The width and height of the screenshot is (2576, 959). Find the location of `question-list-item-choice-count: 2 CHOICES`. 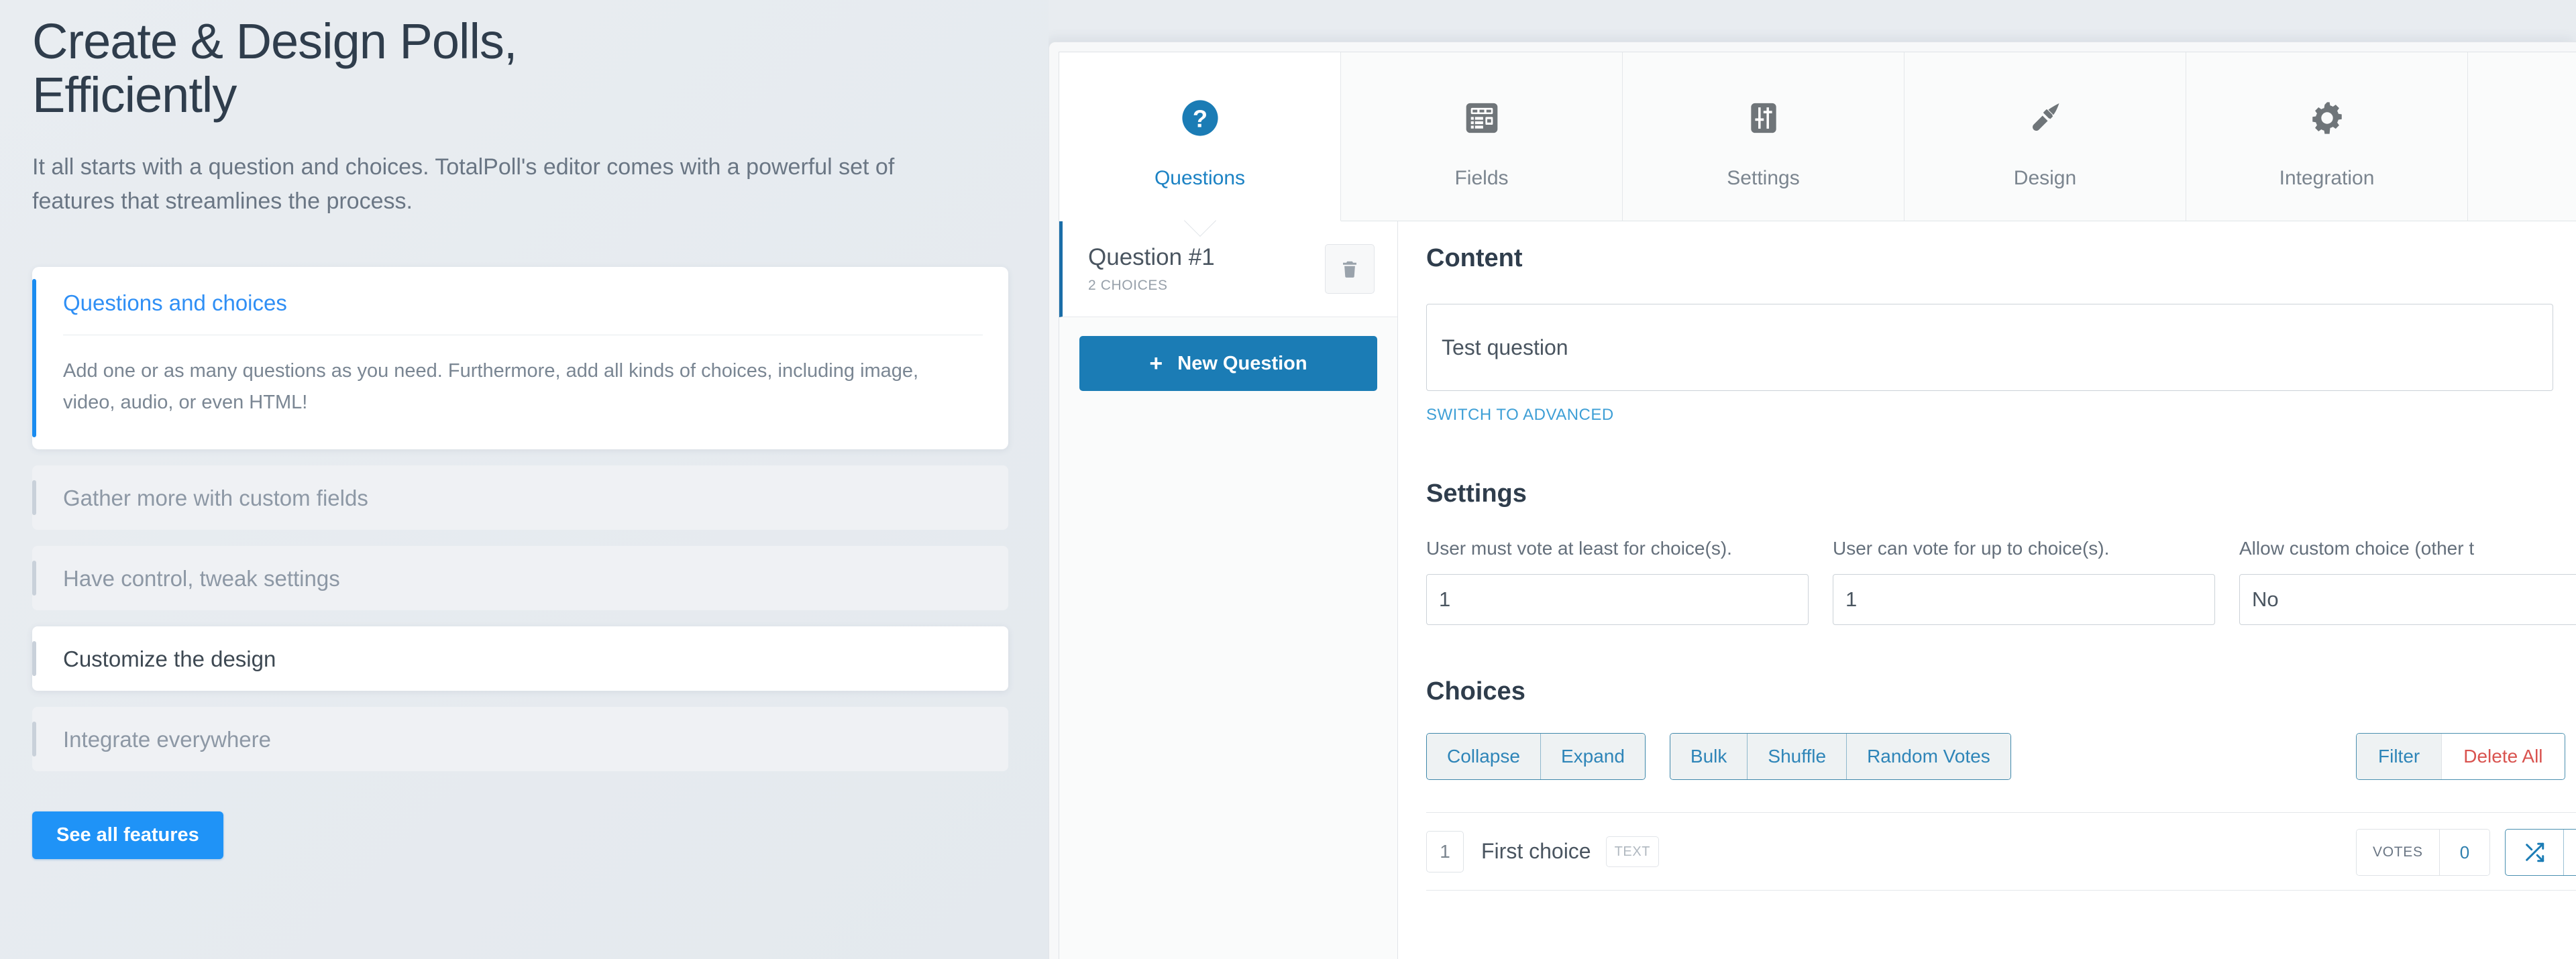

question-list-item-choice-count: 2 CHOICES is located at coordinates (1128, 286).